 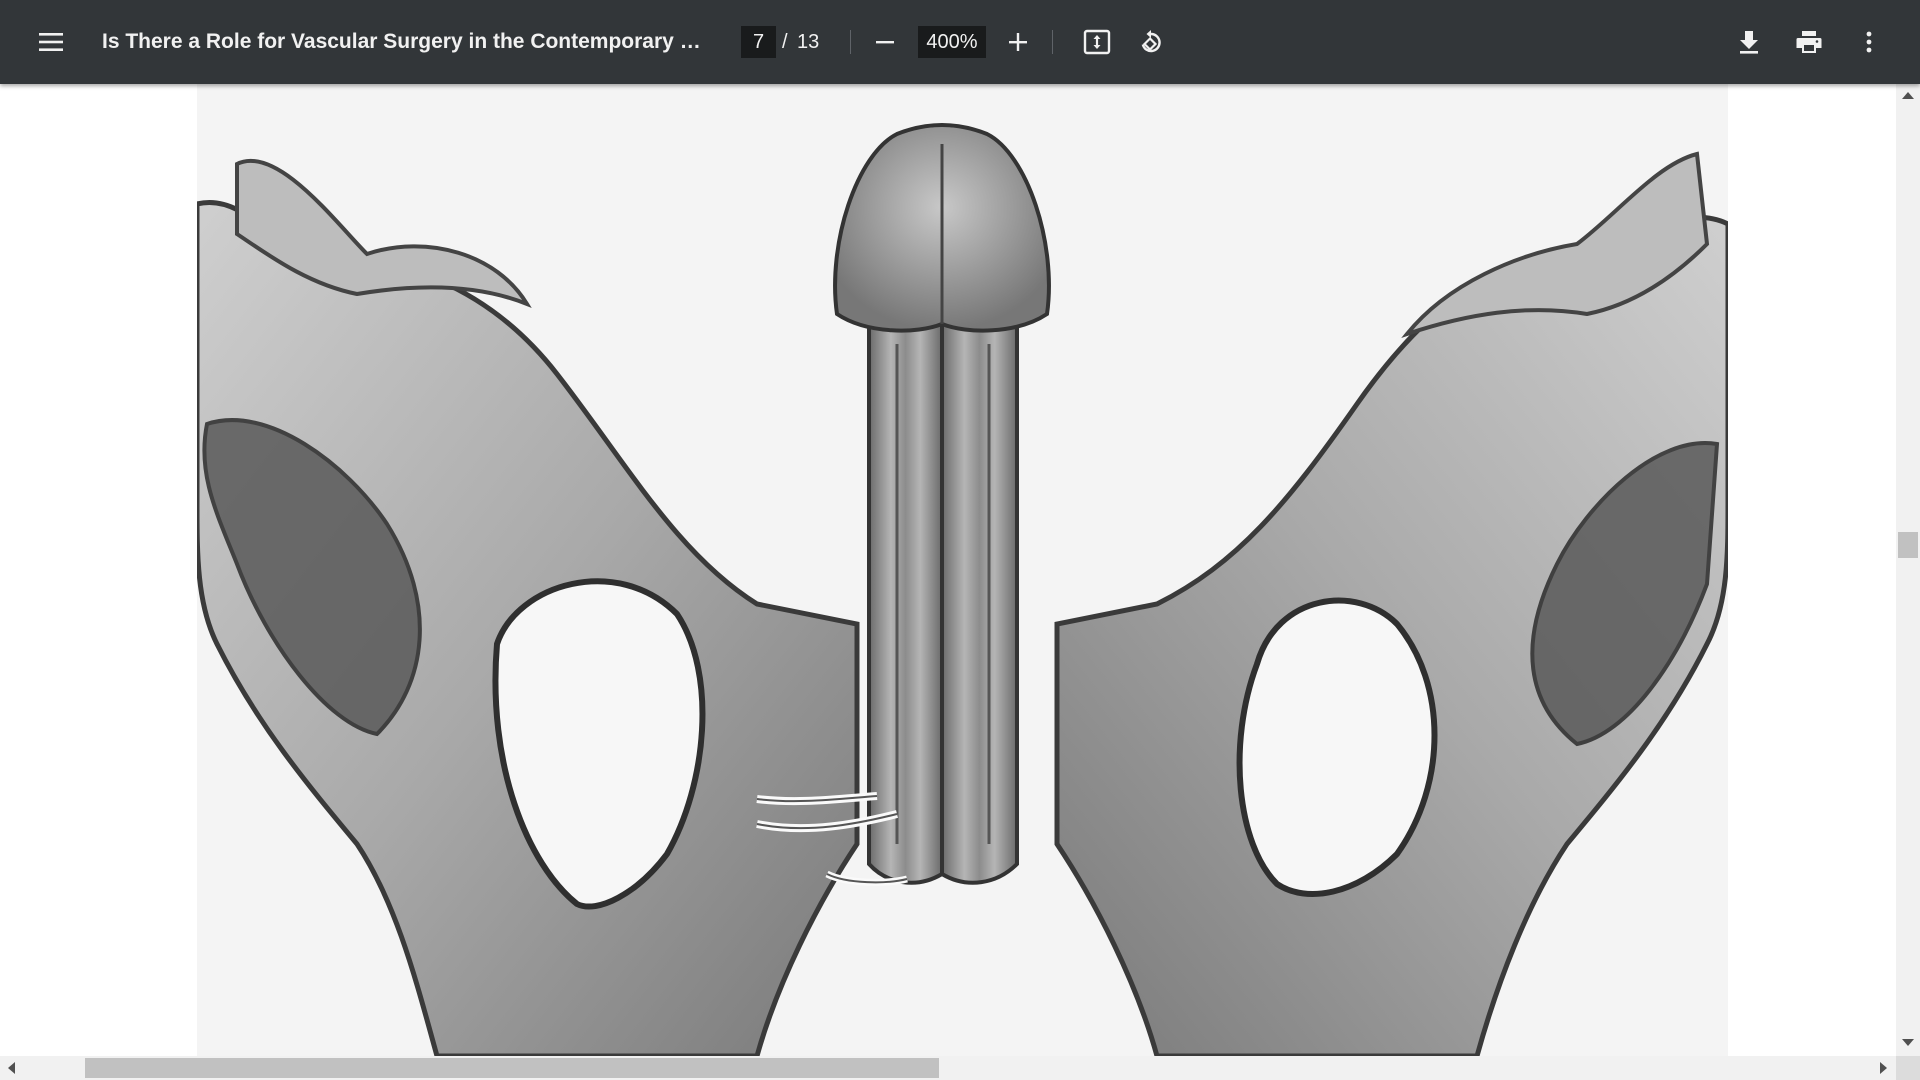 I want to click on vertical-scrollbar, so click(x=1908, y=570).